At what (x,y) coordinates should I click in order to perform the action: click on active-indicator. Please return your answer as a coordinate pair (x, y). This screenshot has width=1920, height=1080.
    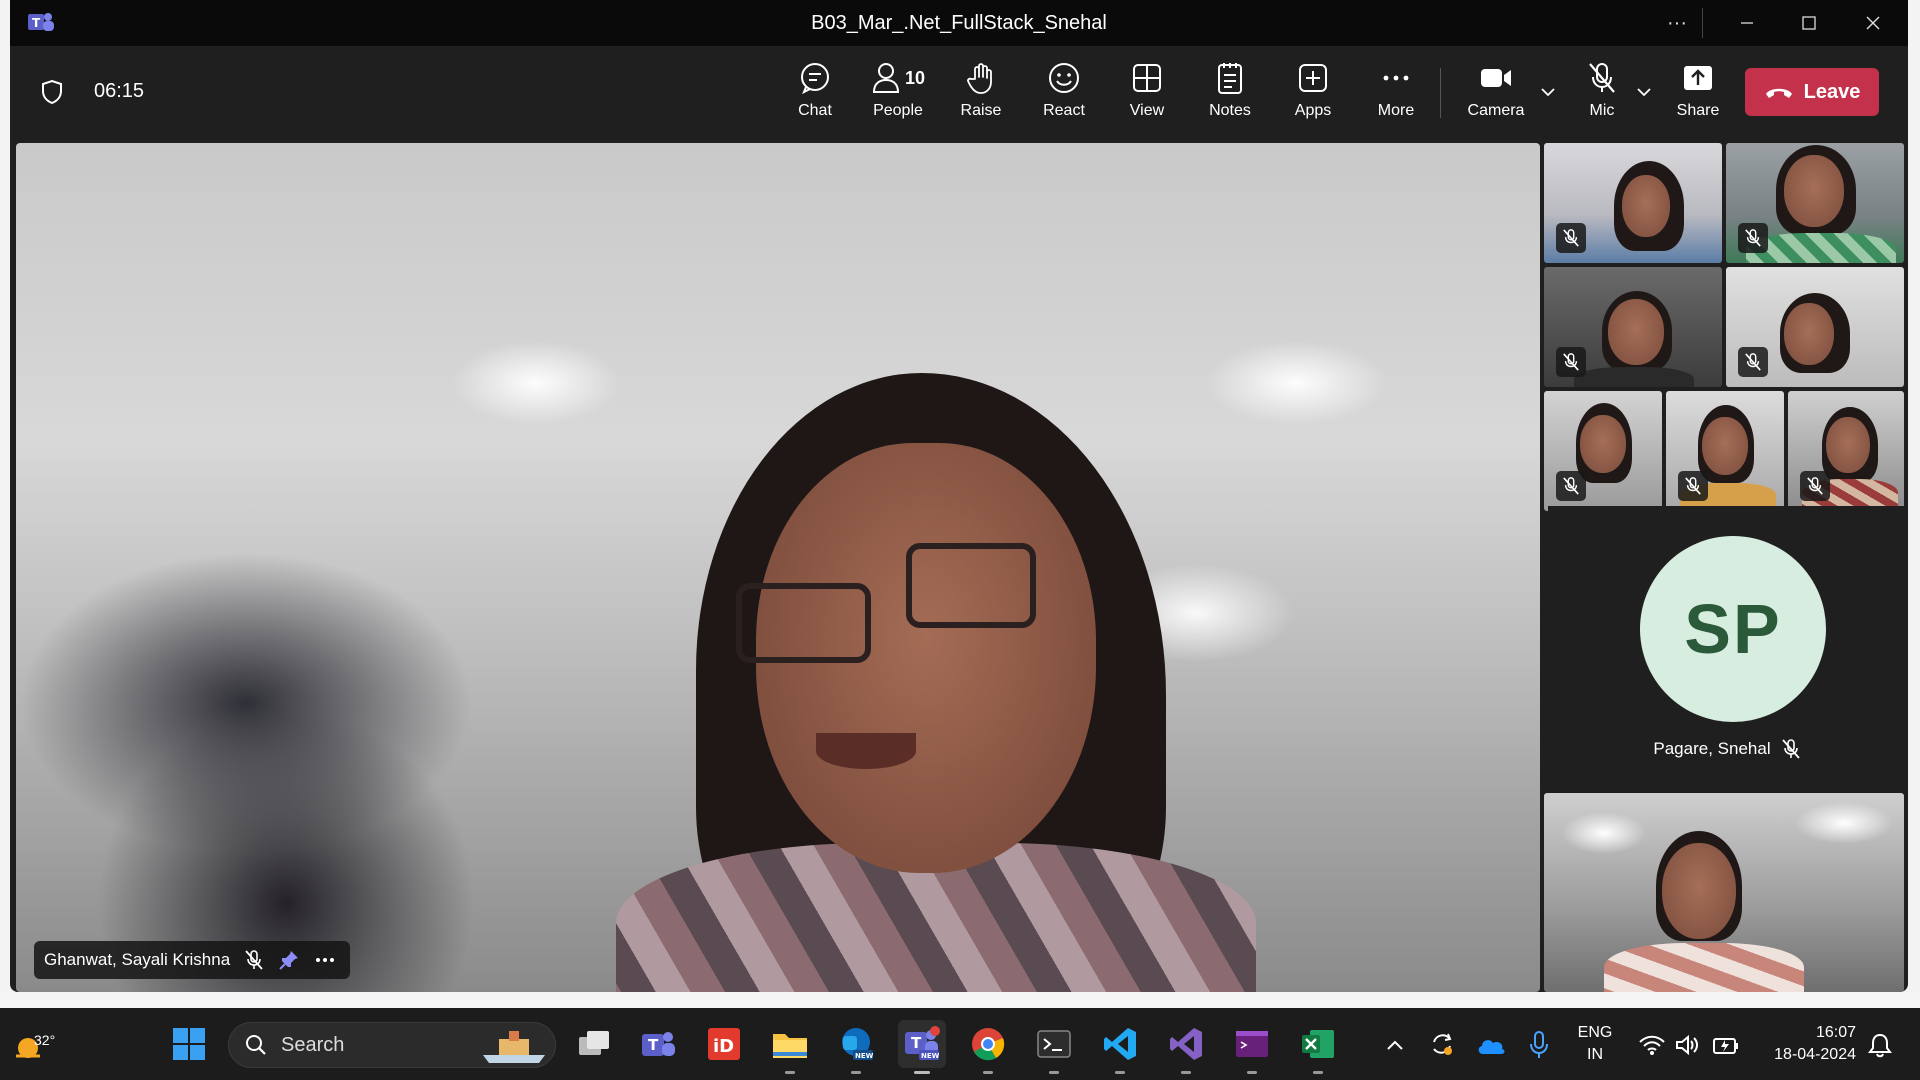
    Looking at the image, I should click on (922, 1072).